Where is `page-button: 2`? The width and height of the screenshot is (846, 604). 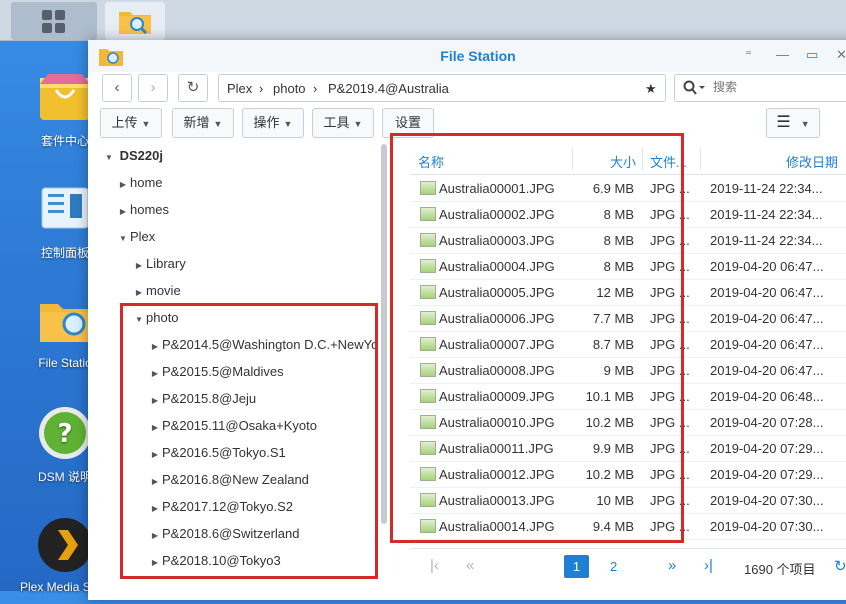
page-button: 2 is located at coordinates (613, 566).